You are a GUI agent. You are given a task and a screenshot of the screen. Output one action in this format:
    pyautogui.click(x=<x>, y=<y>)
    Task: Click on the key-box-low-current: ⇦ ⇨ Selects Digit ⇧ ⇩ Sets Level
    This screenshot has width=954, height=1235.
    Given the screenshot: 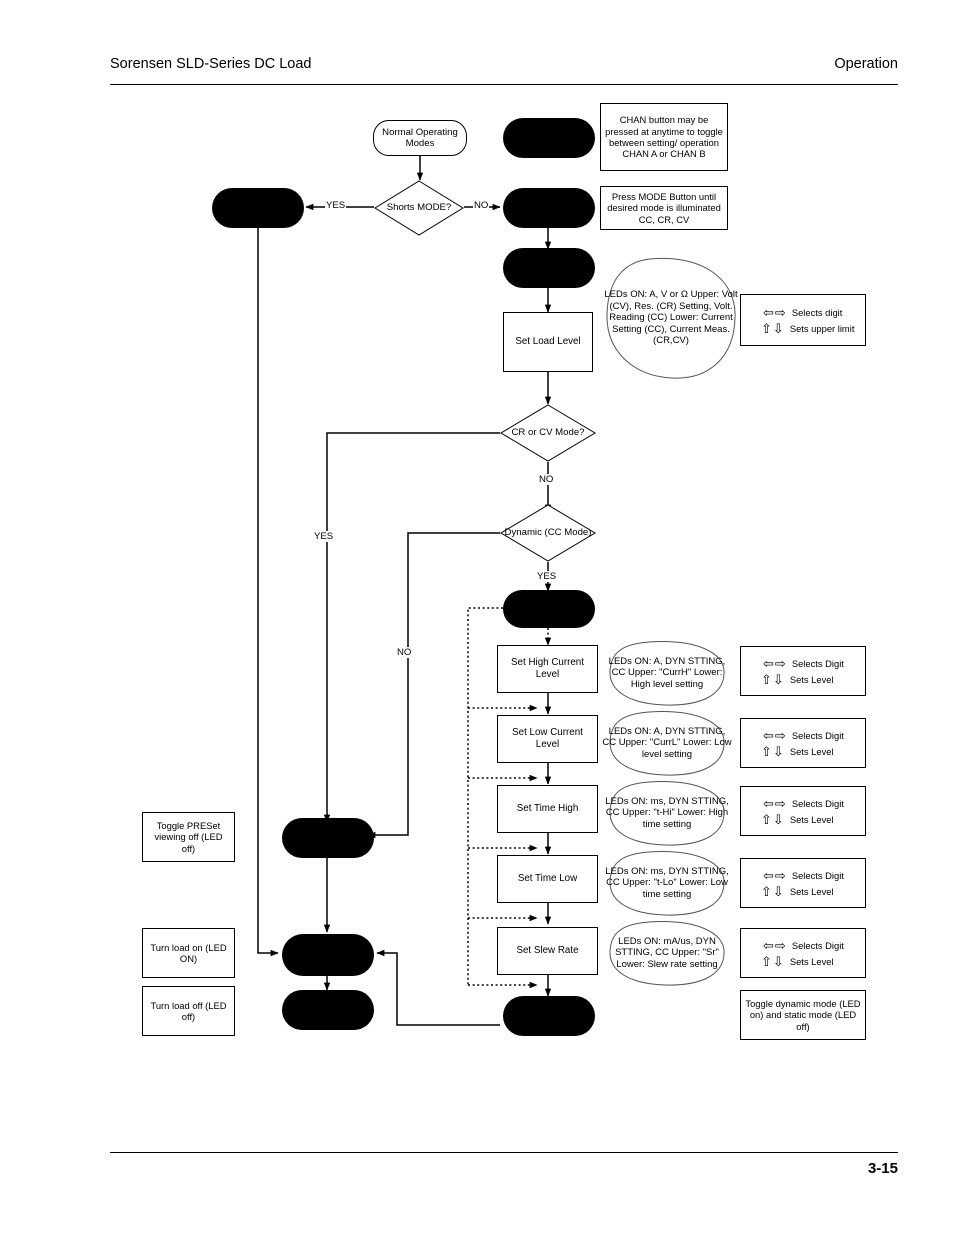 What is the action you would take?
    pyautogui.click(x=803, y=743)
    